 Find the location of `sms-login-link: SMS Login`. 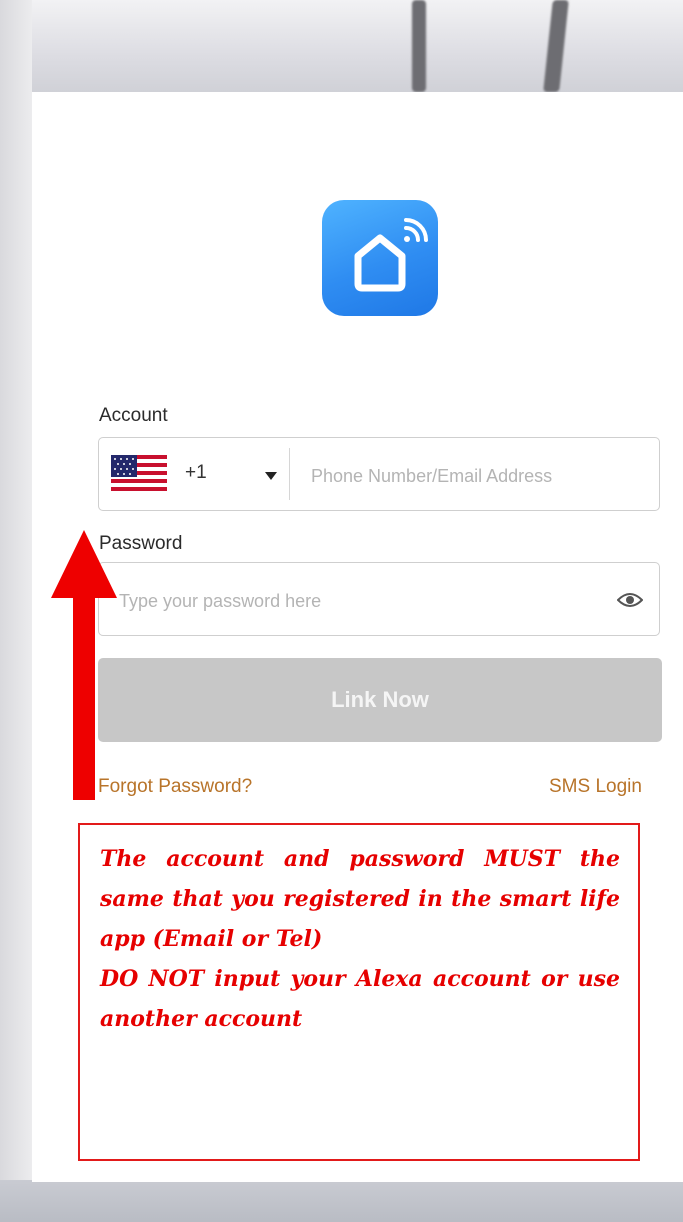

sms-login-link: SMS Login is located at coordinates (595, 787).